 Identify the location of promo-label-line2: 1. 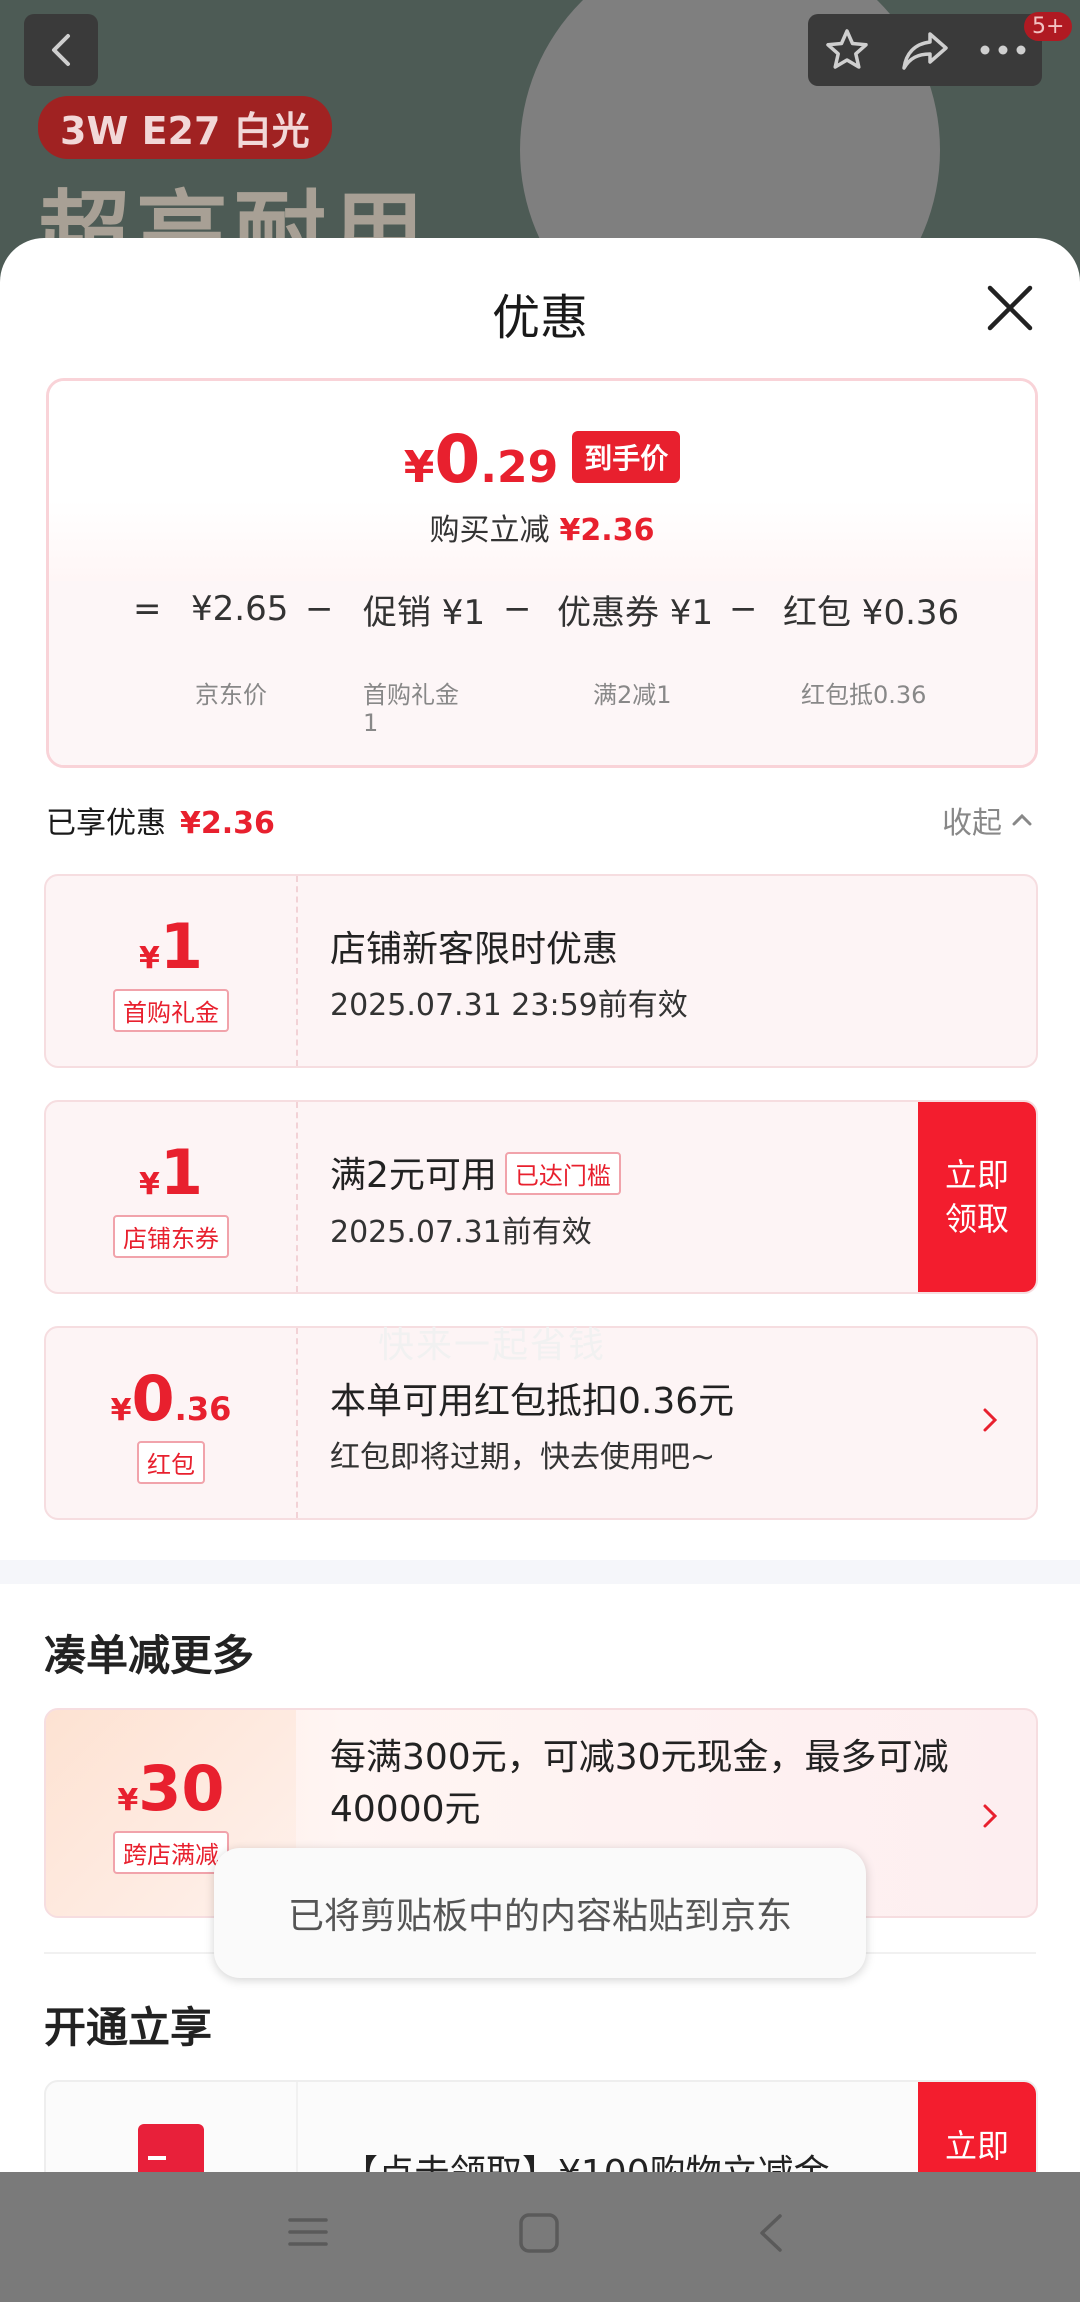
(371, 723).